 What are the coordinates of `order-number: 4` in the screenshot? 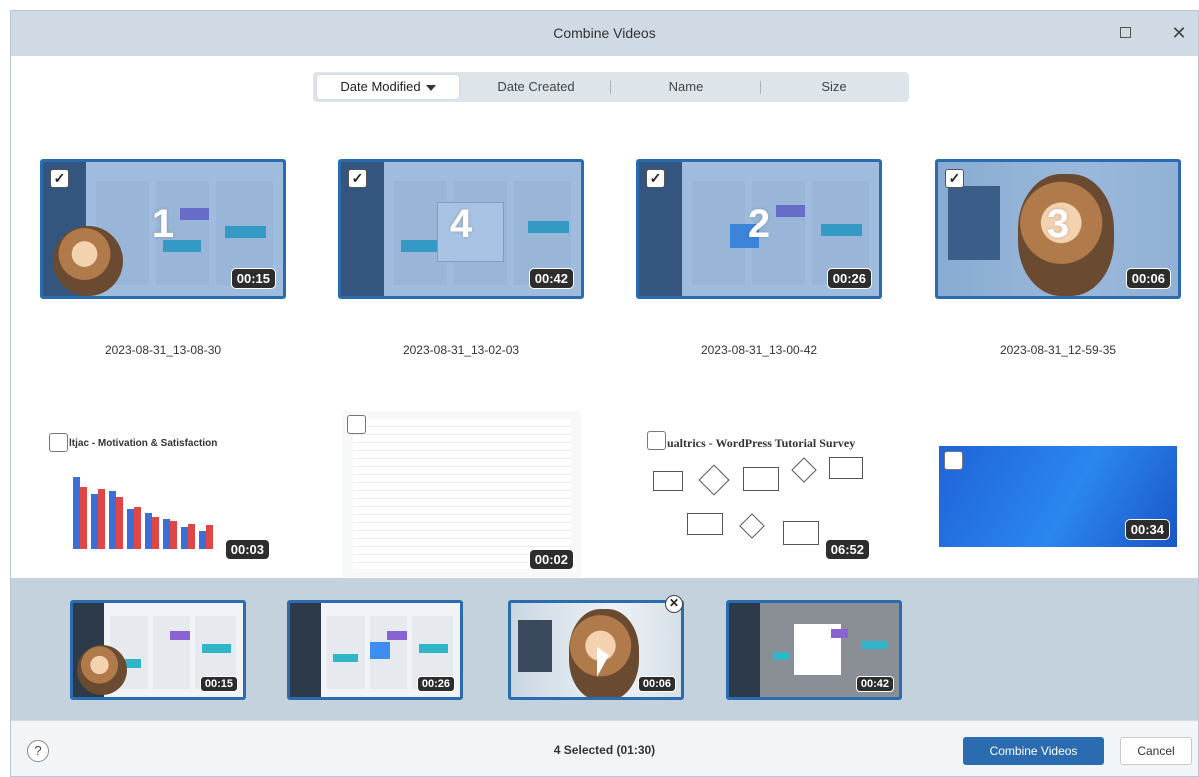 It's located at (461, 224).